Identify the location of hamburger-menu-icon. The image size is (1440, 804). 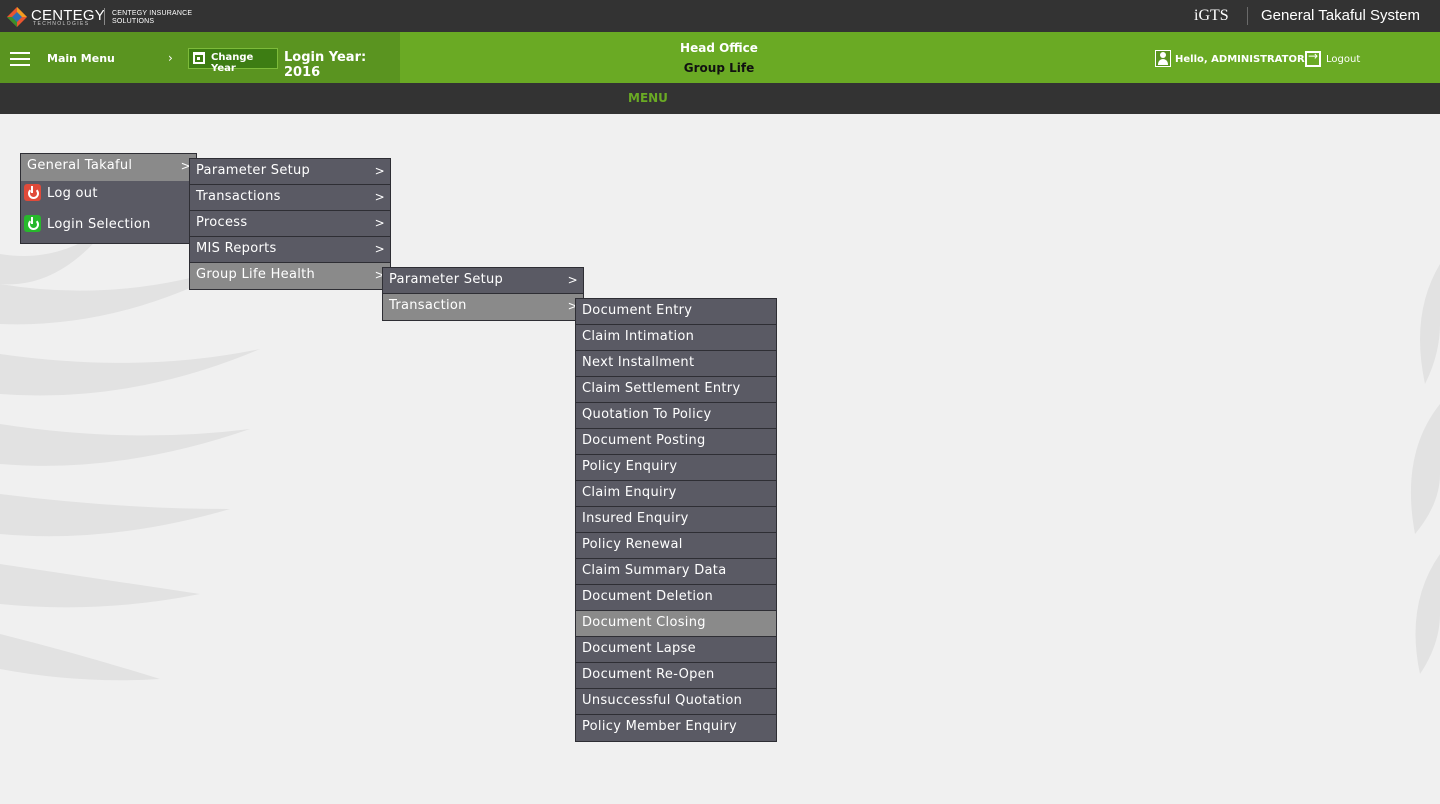
(20, 59).